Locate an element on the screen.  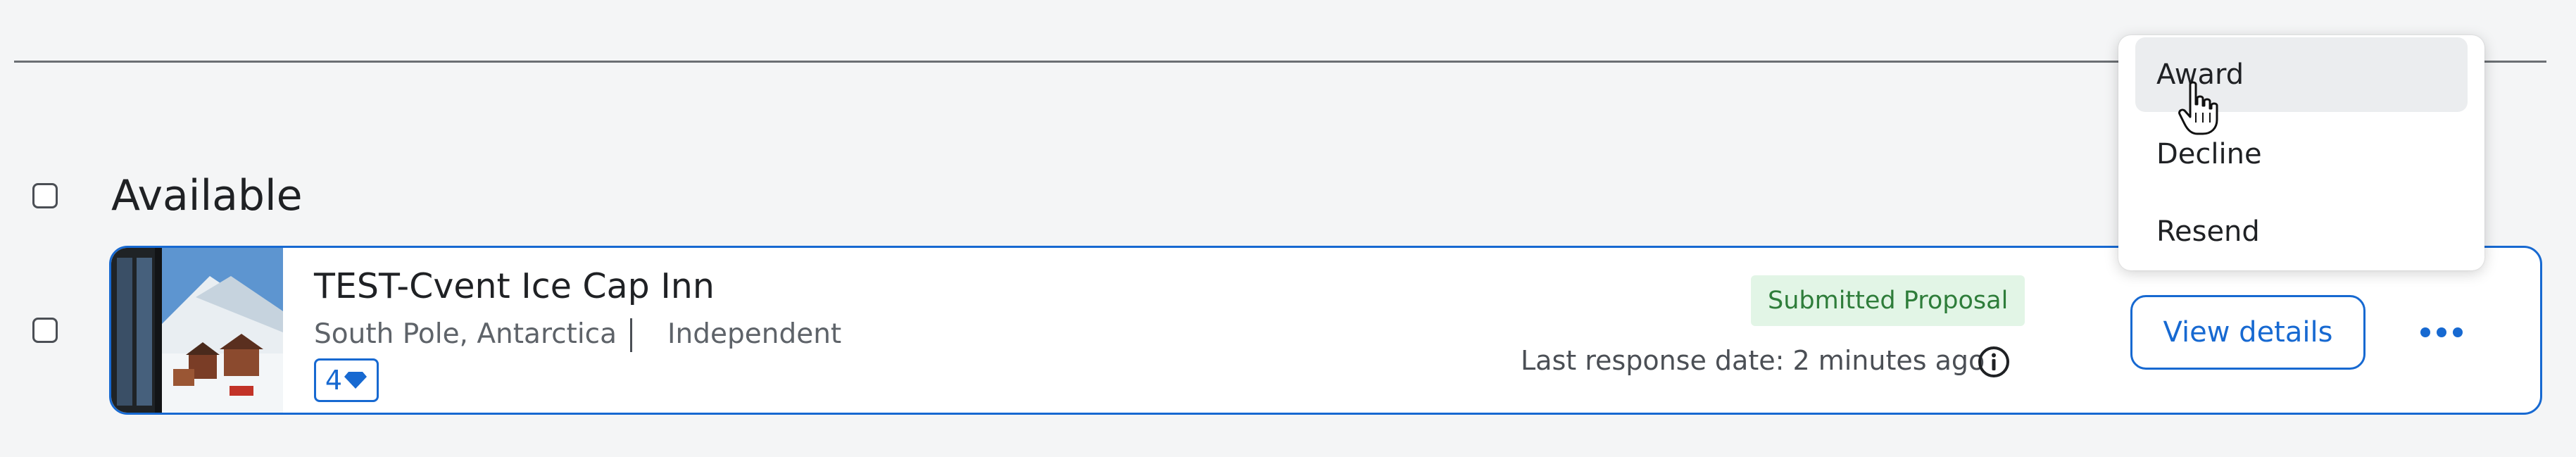
menu-item-award: Award is located at coordinates (2302, 75).